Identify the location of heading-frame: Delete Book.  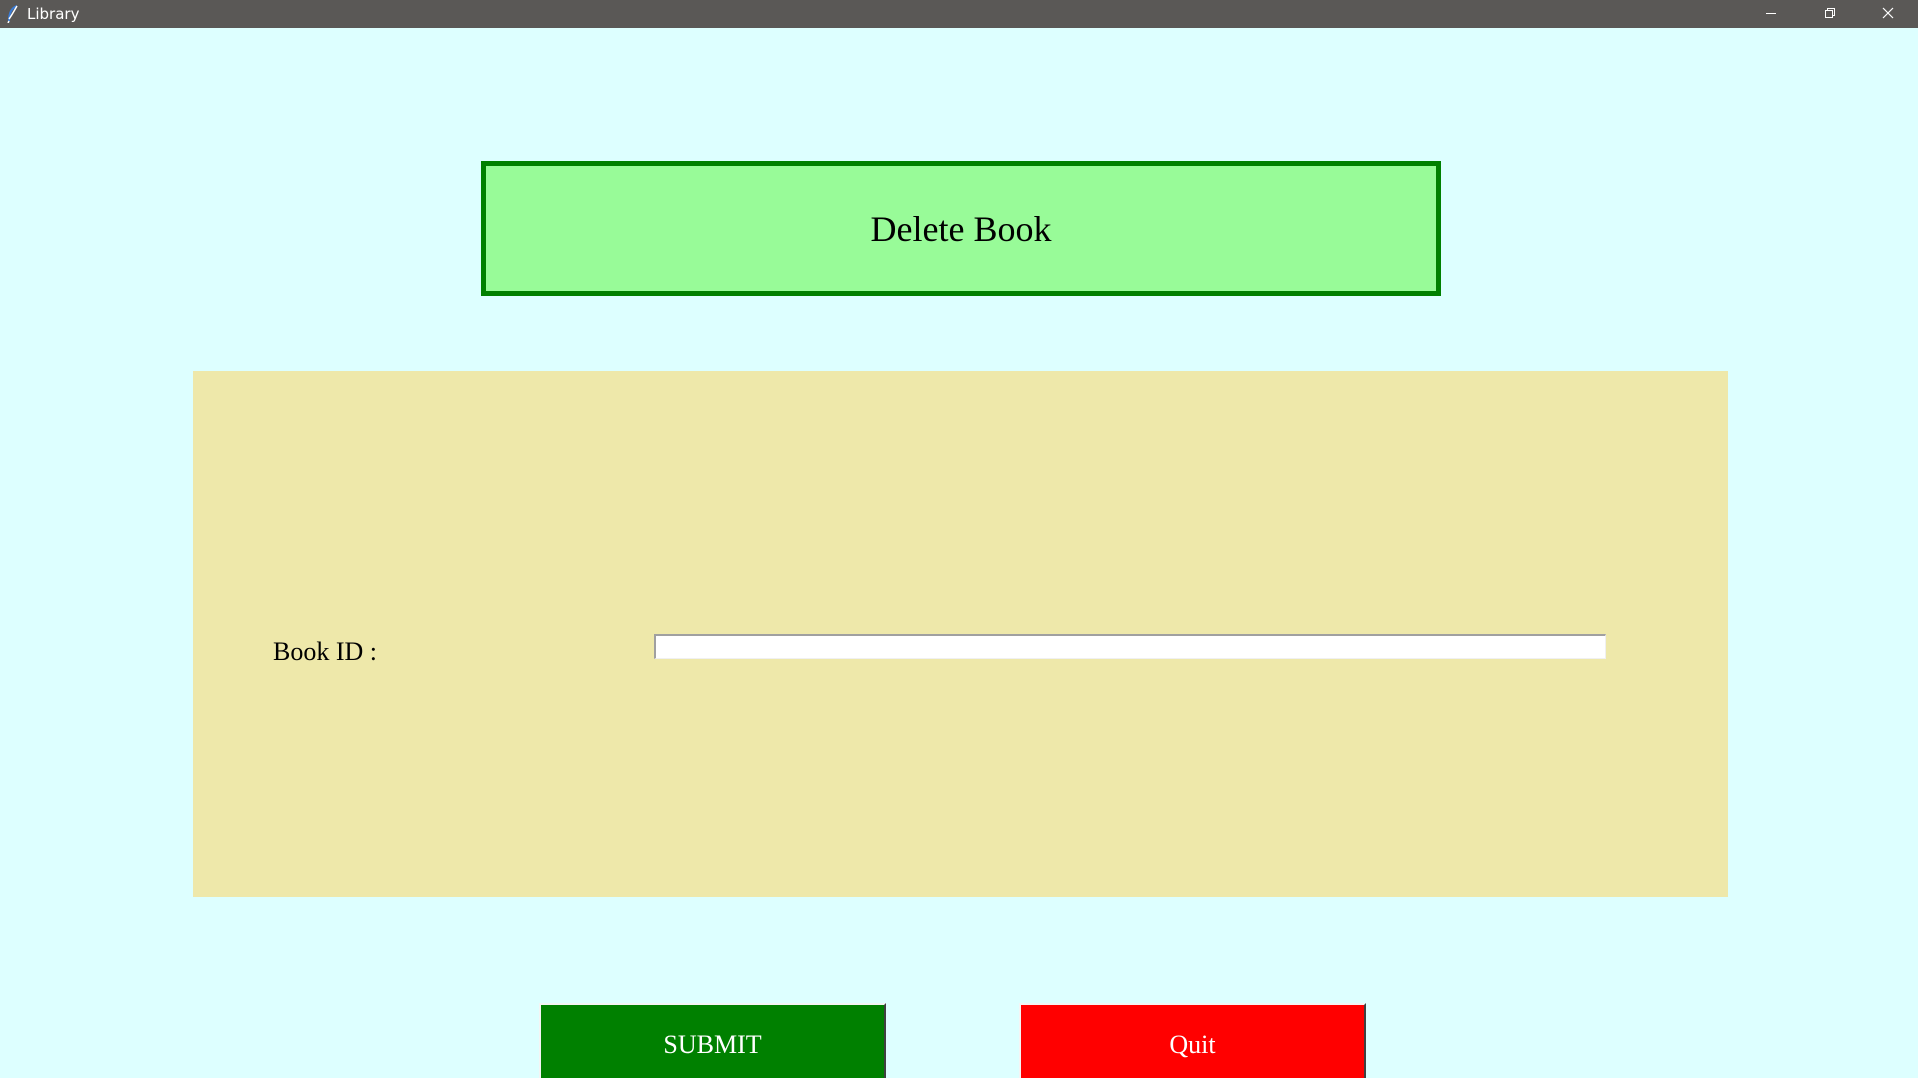
(961, 228).